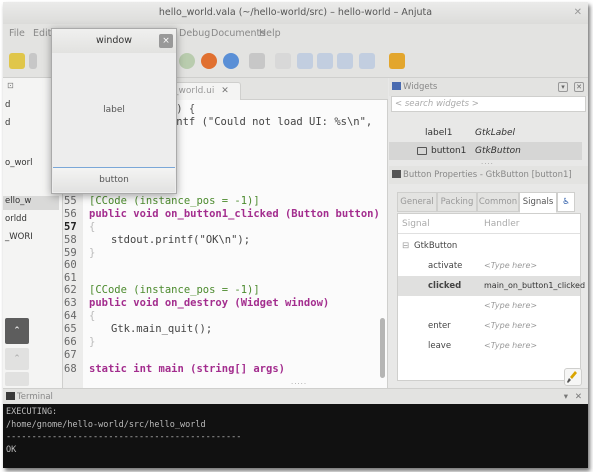 This screenshot has width=593, height=472. What do you see at coordinates (502, 224) in the screenshot?
I see `handler-column-header: Handler` at bounding box center [502, 224].